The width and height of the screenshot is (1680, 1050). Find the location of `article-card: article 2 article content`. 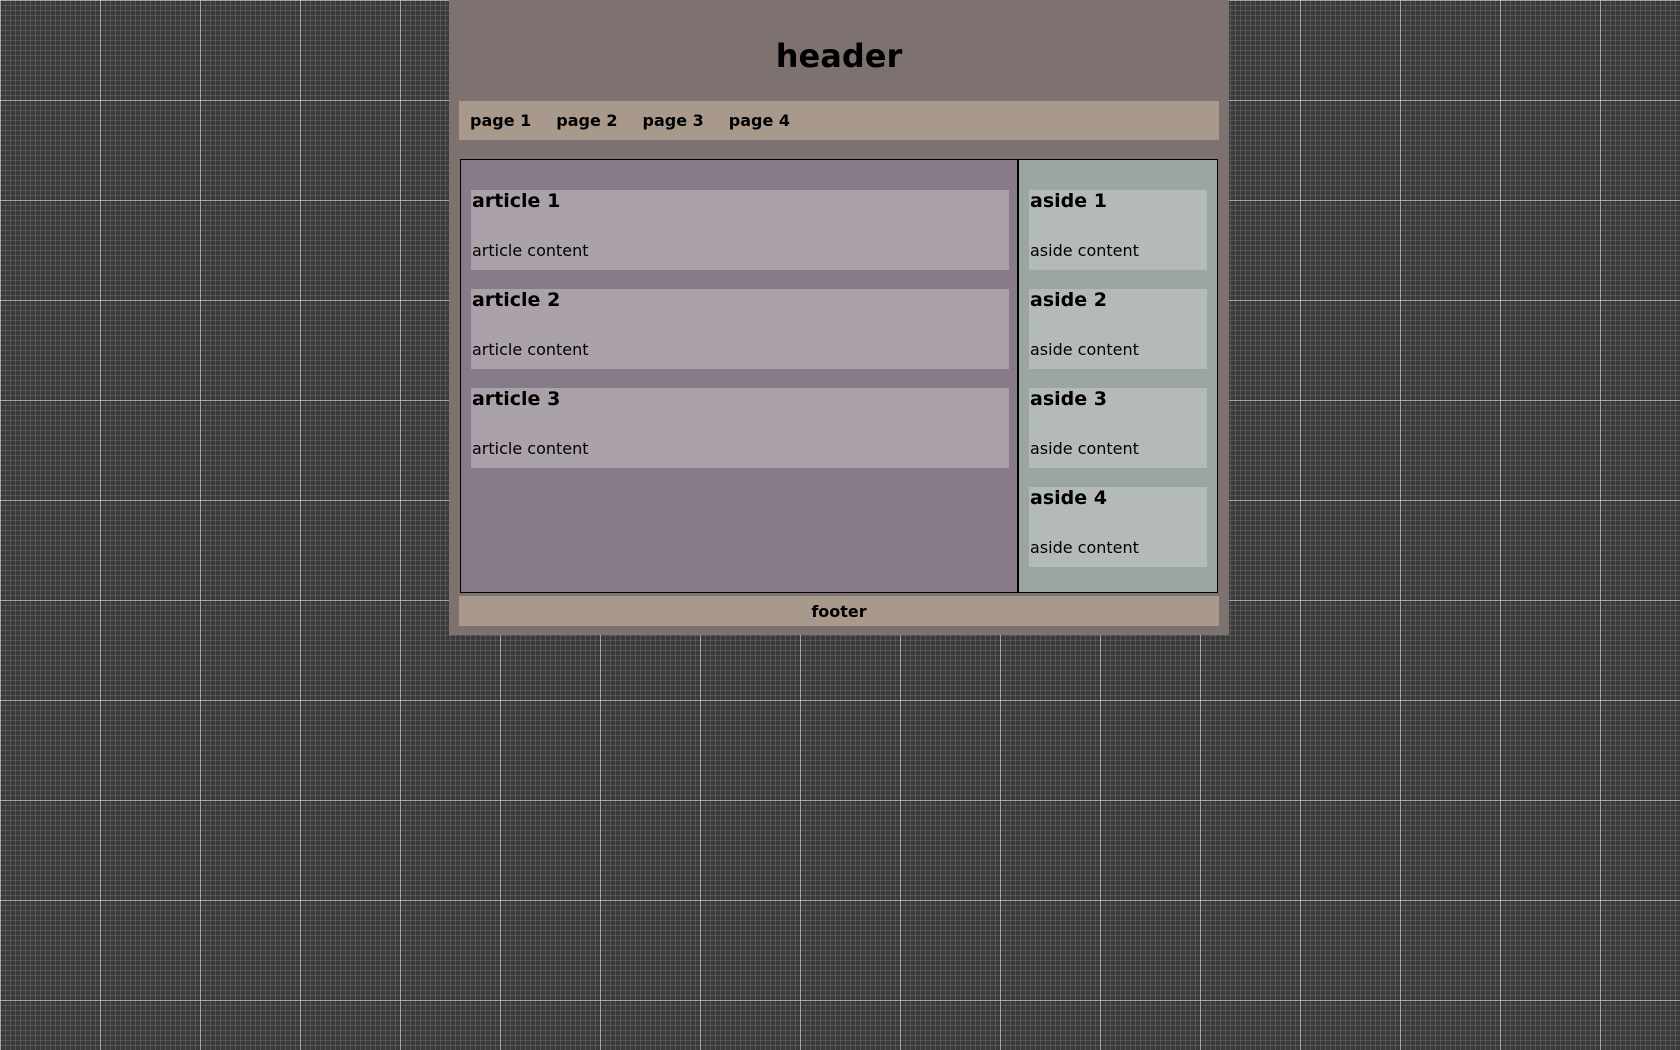

article-card: article 2 article content is located at coordinates (740, 329).